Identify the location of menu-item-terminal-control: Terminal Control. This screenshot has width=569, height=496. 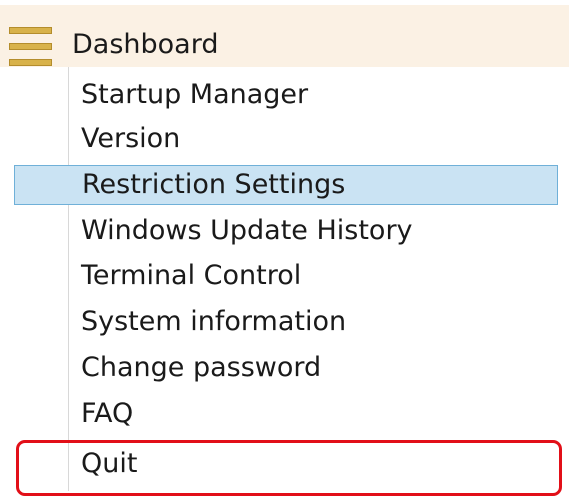
(313, 276).